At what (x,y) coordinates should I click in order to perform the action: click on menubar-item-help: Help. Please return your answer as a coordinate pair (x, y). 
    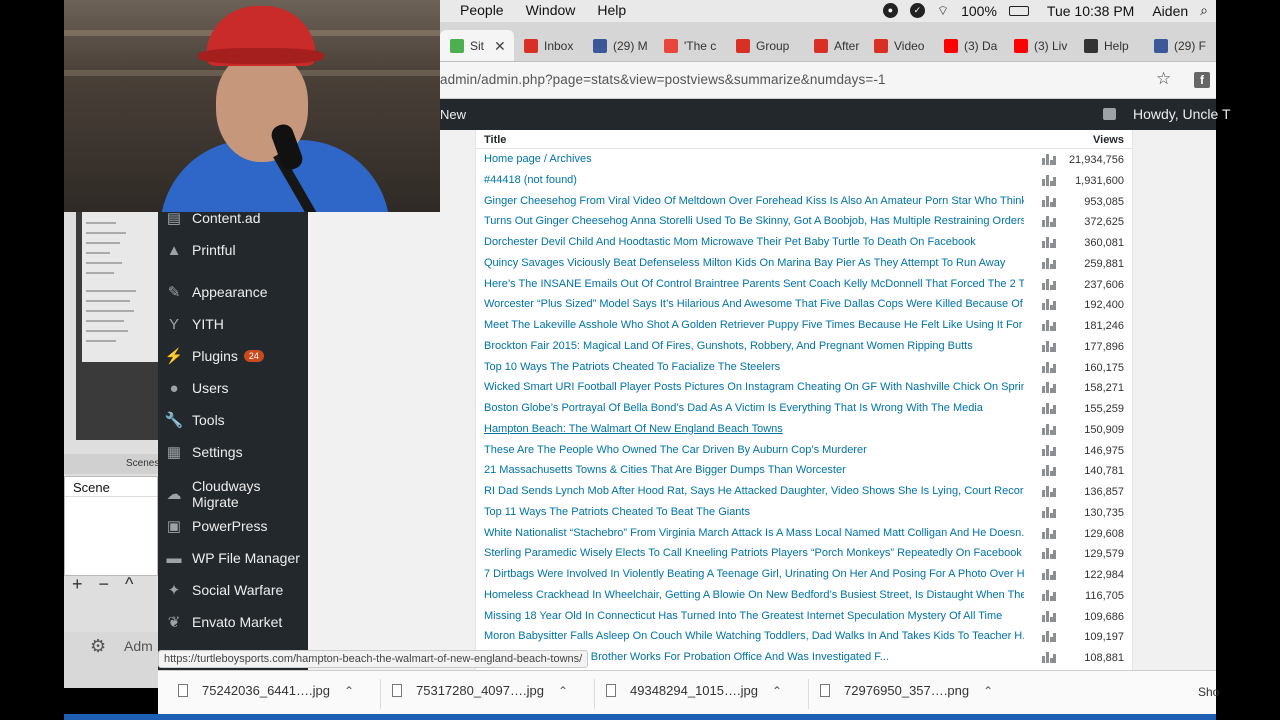
    Looking at the image, I should click on (611, 10).